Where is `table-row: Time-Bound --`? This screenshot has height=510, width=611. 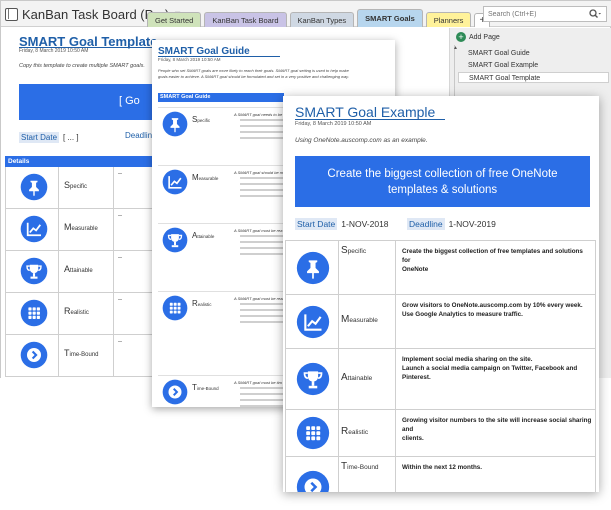
table-row: Time-Bound -- is located at coordinates (80, 356).